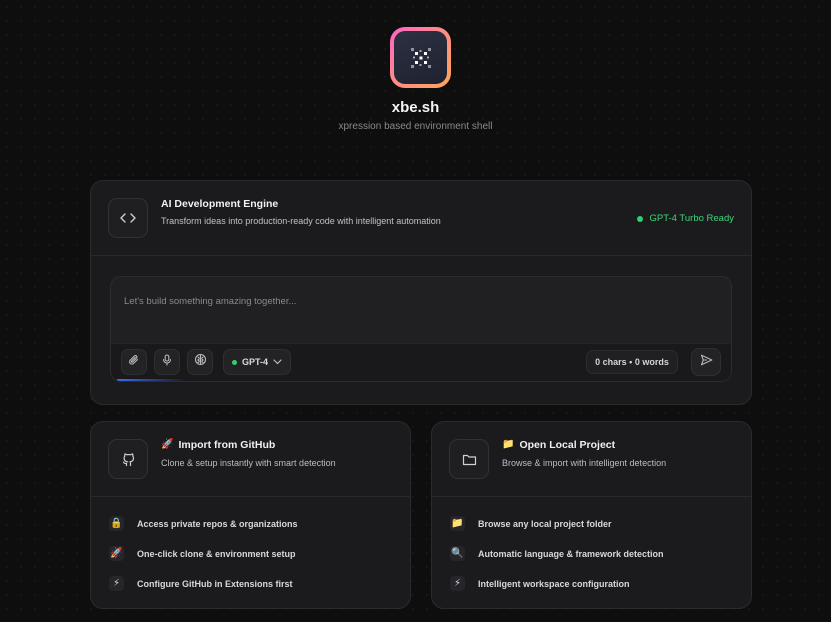 The width and height of the screenshot is (831, 622). I want to click on char-word-counter: 0 chars • 0 words, so click(632, 362).